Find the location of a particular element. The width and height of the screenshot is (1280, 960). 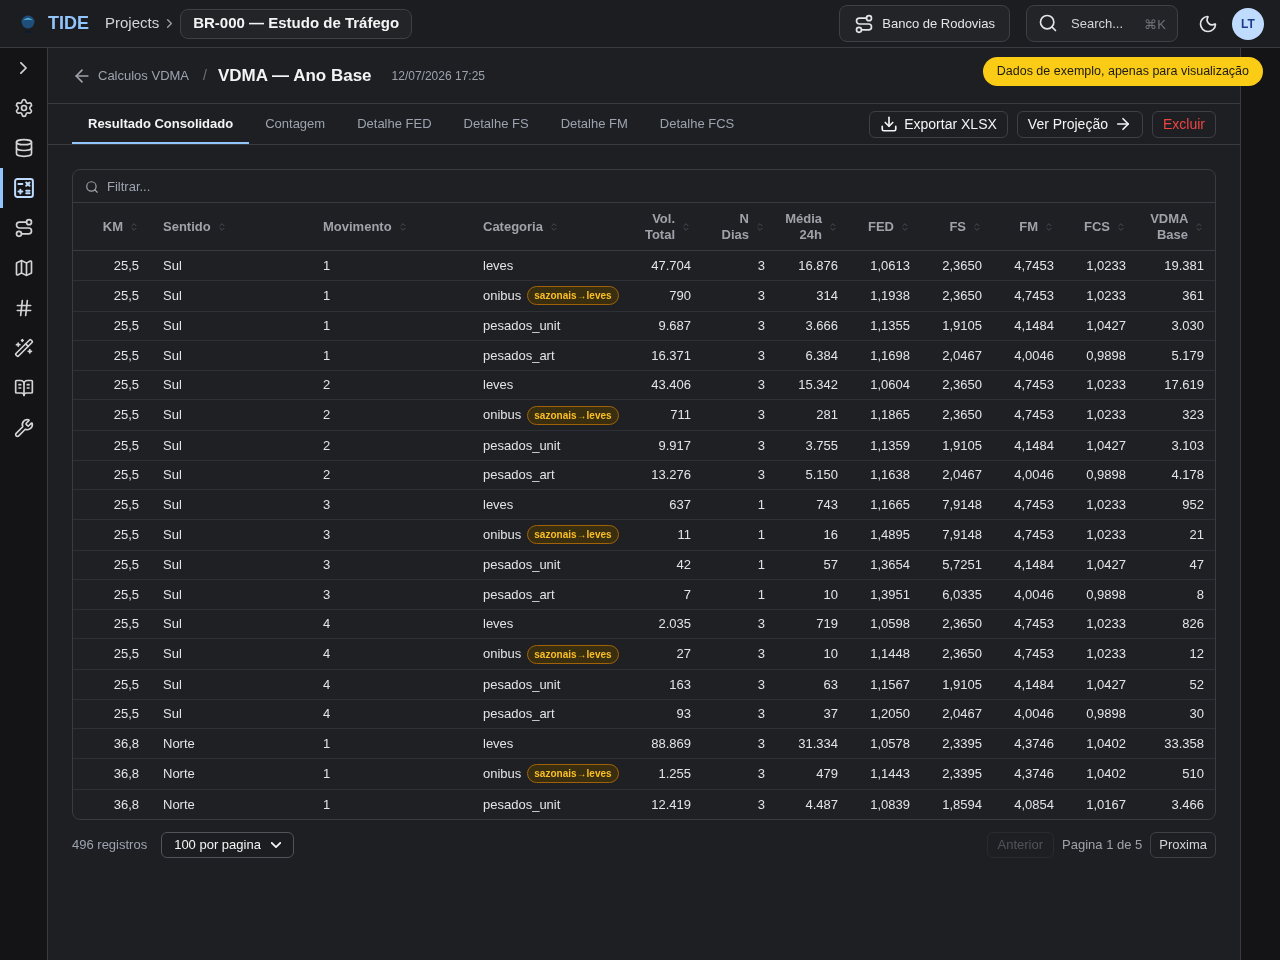

table-cell-text: 4,0046 is located at coordinates (1034, 355).